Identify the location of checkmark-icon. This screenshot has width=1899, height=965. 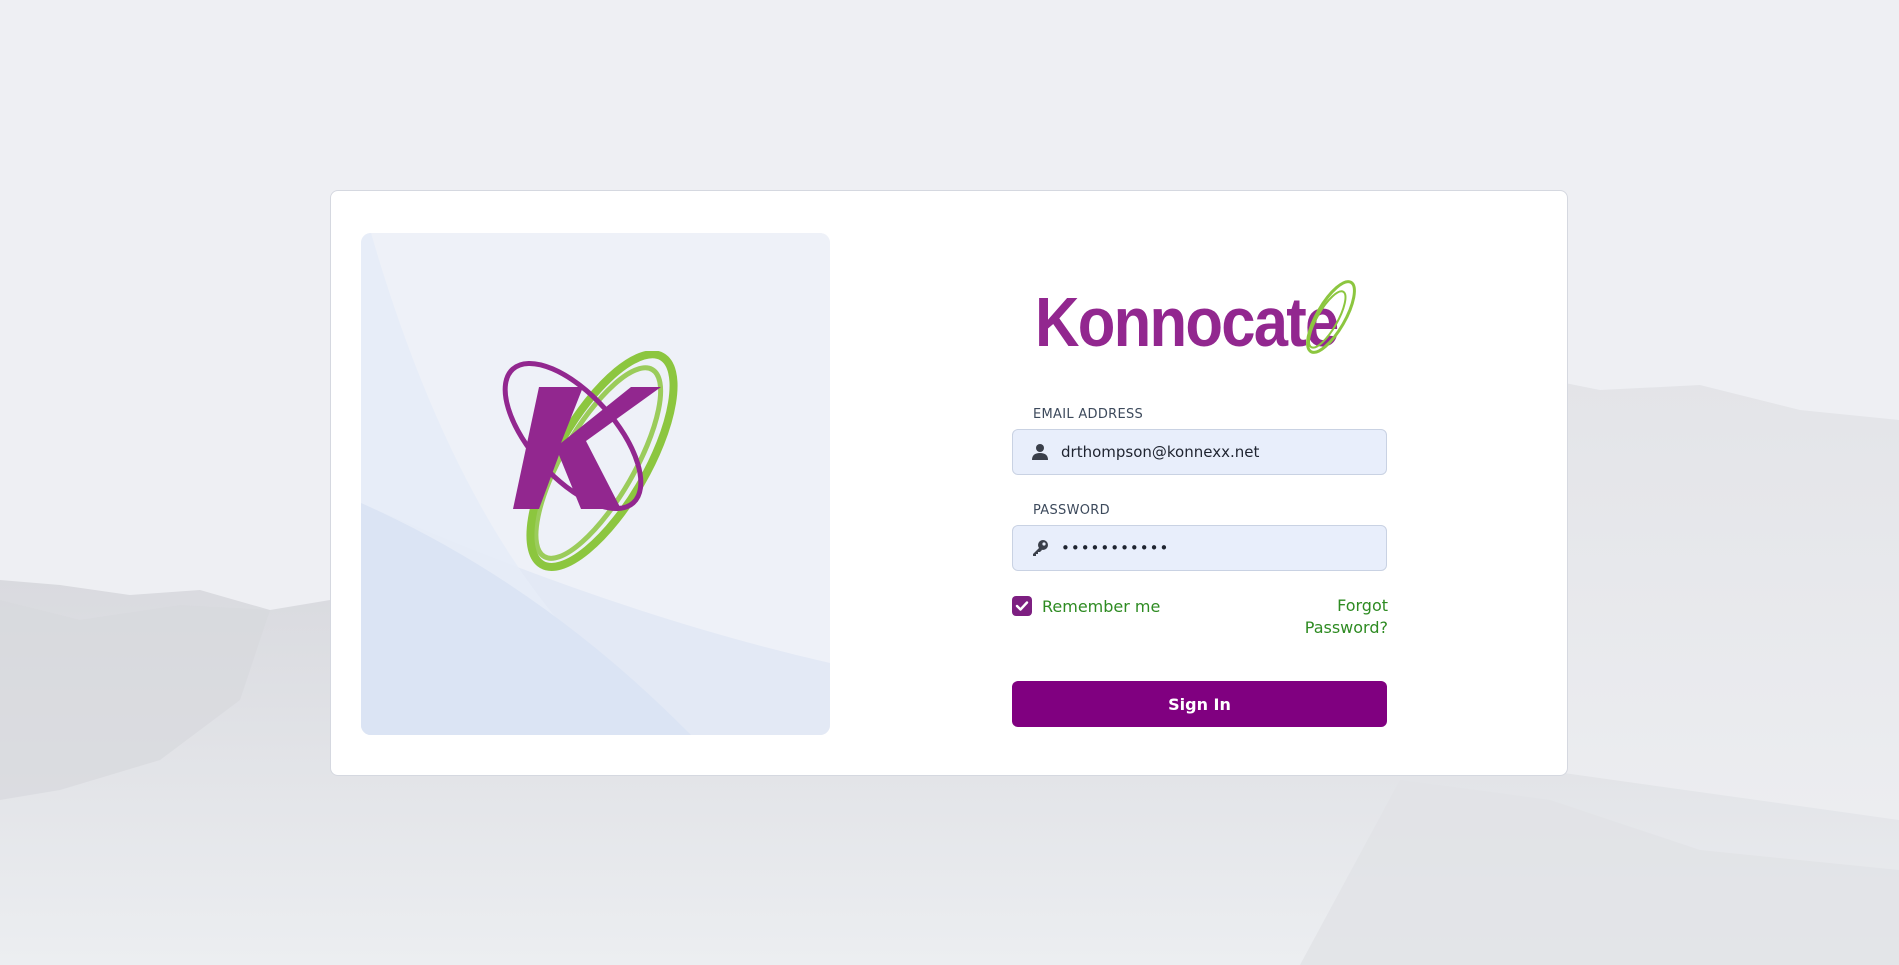
(1022, 606).